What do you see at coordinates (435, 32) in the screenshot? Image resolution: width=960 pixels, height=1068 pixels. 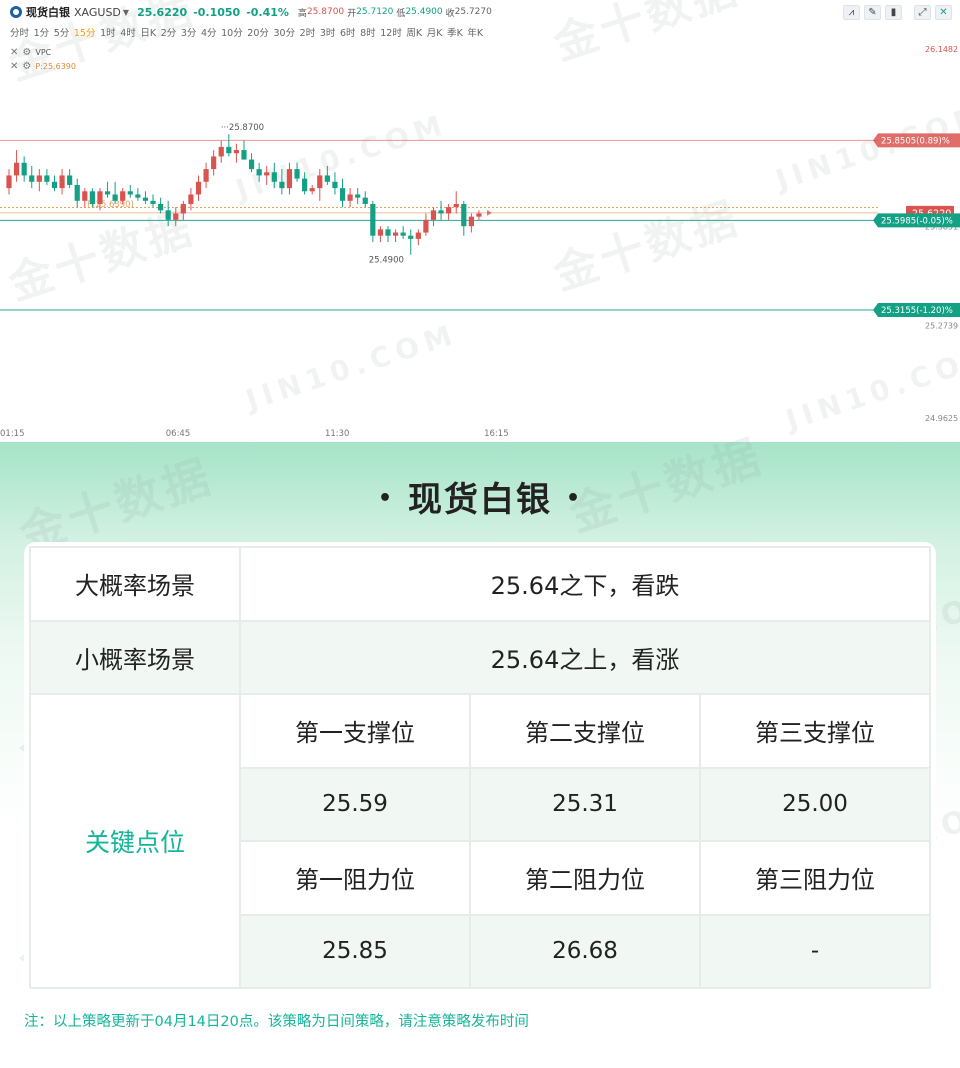 I see `interval-19: 月K` at bounding box center [435, 32].